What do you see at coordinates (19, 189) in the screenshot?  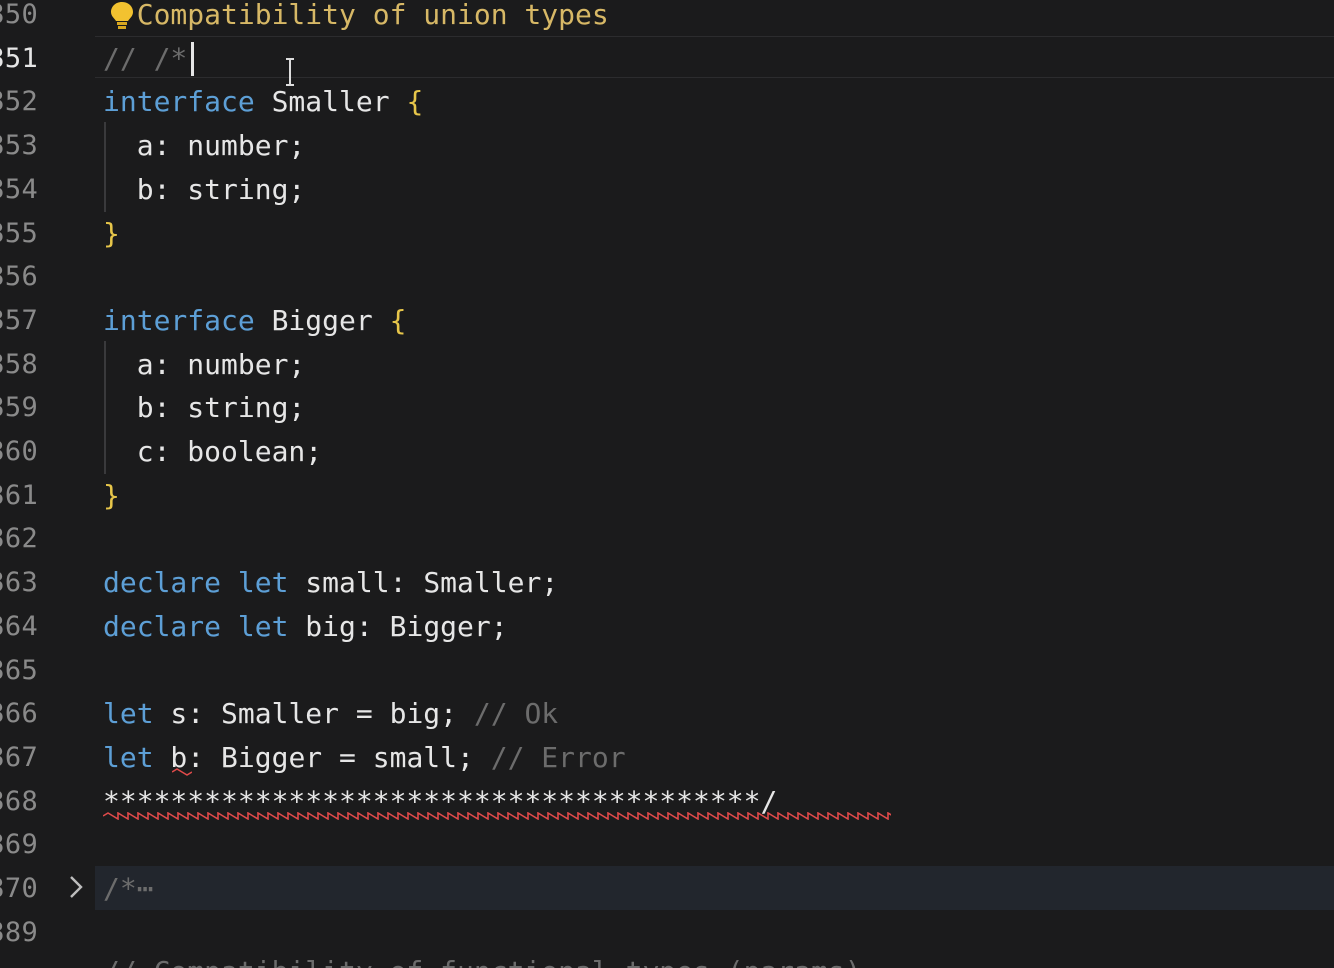 I see `line-number: 354` at bounding box center [19, 189].